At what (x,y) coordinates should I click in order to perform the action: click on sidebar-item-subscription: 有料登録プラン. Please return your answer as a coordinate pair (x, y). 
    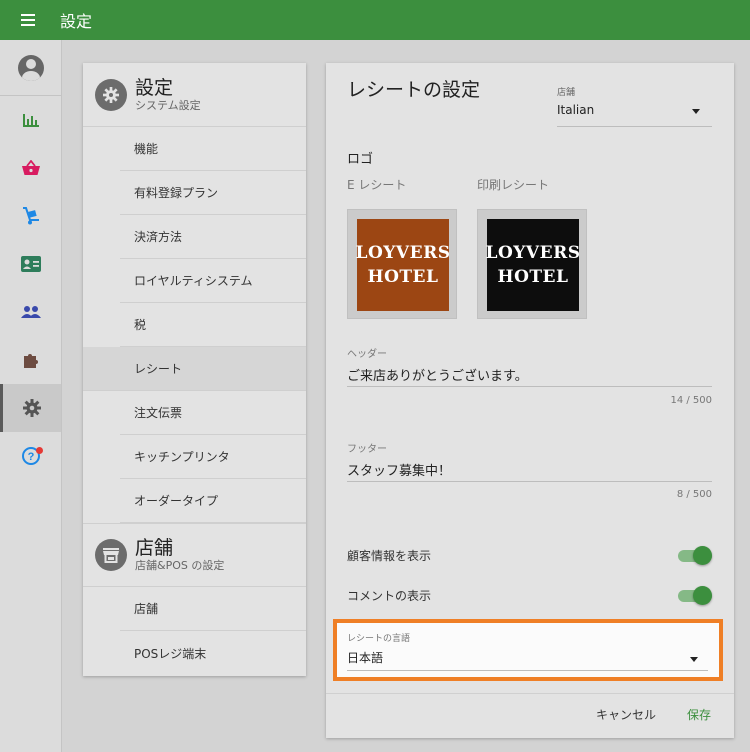
    Looking at the image, I should click on (213, 193).